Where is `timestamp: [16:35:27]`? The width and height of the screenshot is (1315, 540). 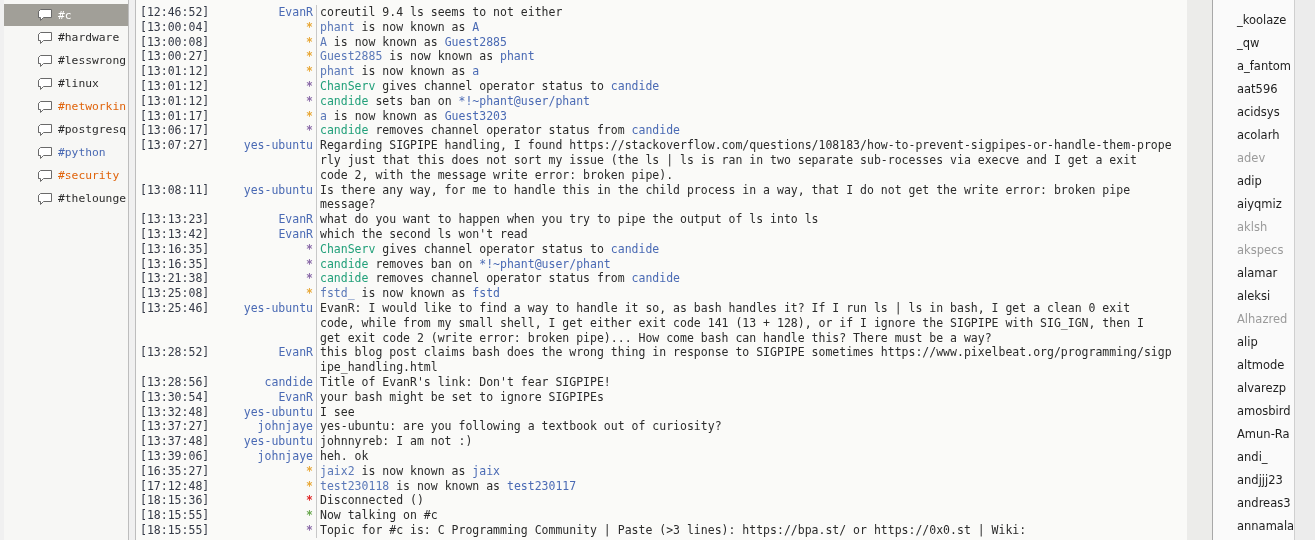
timestamp: [16:35:27] is located at coordinates (175, 471).